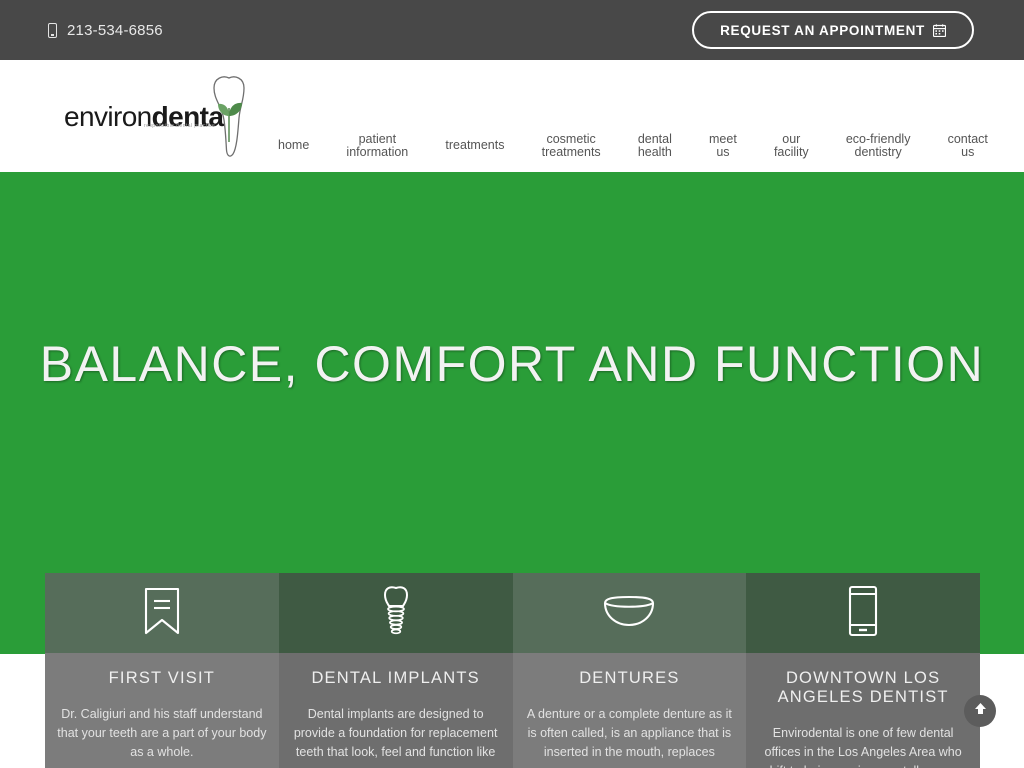 This screenshot has width=1024, height=768. Describe the element at coordinates (377, 146) in the screenshot. I see `nav-item-patient-information: patient information` at that location.